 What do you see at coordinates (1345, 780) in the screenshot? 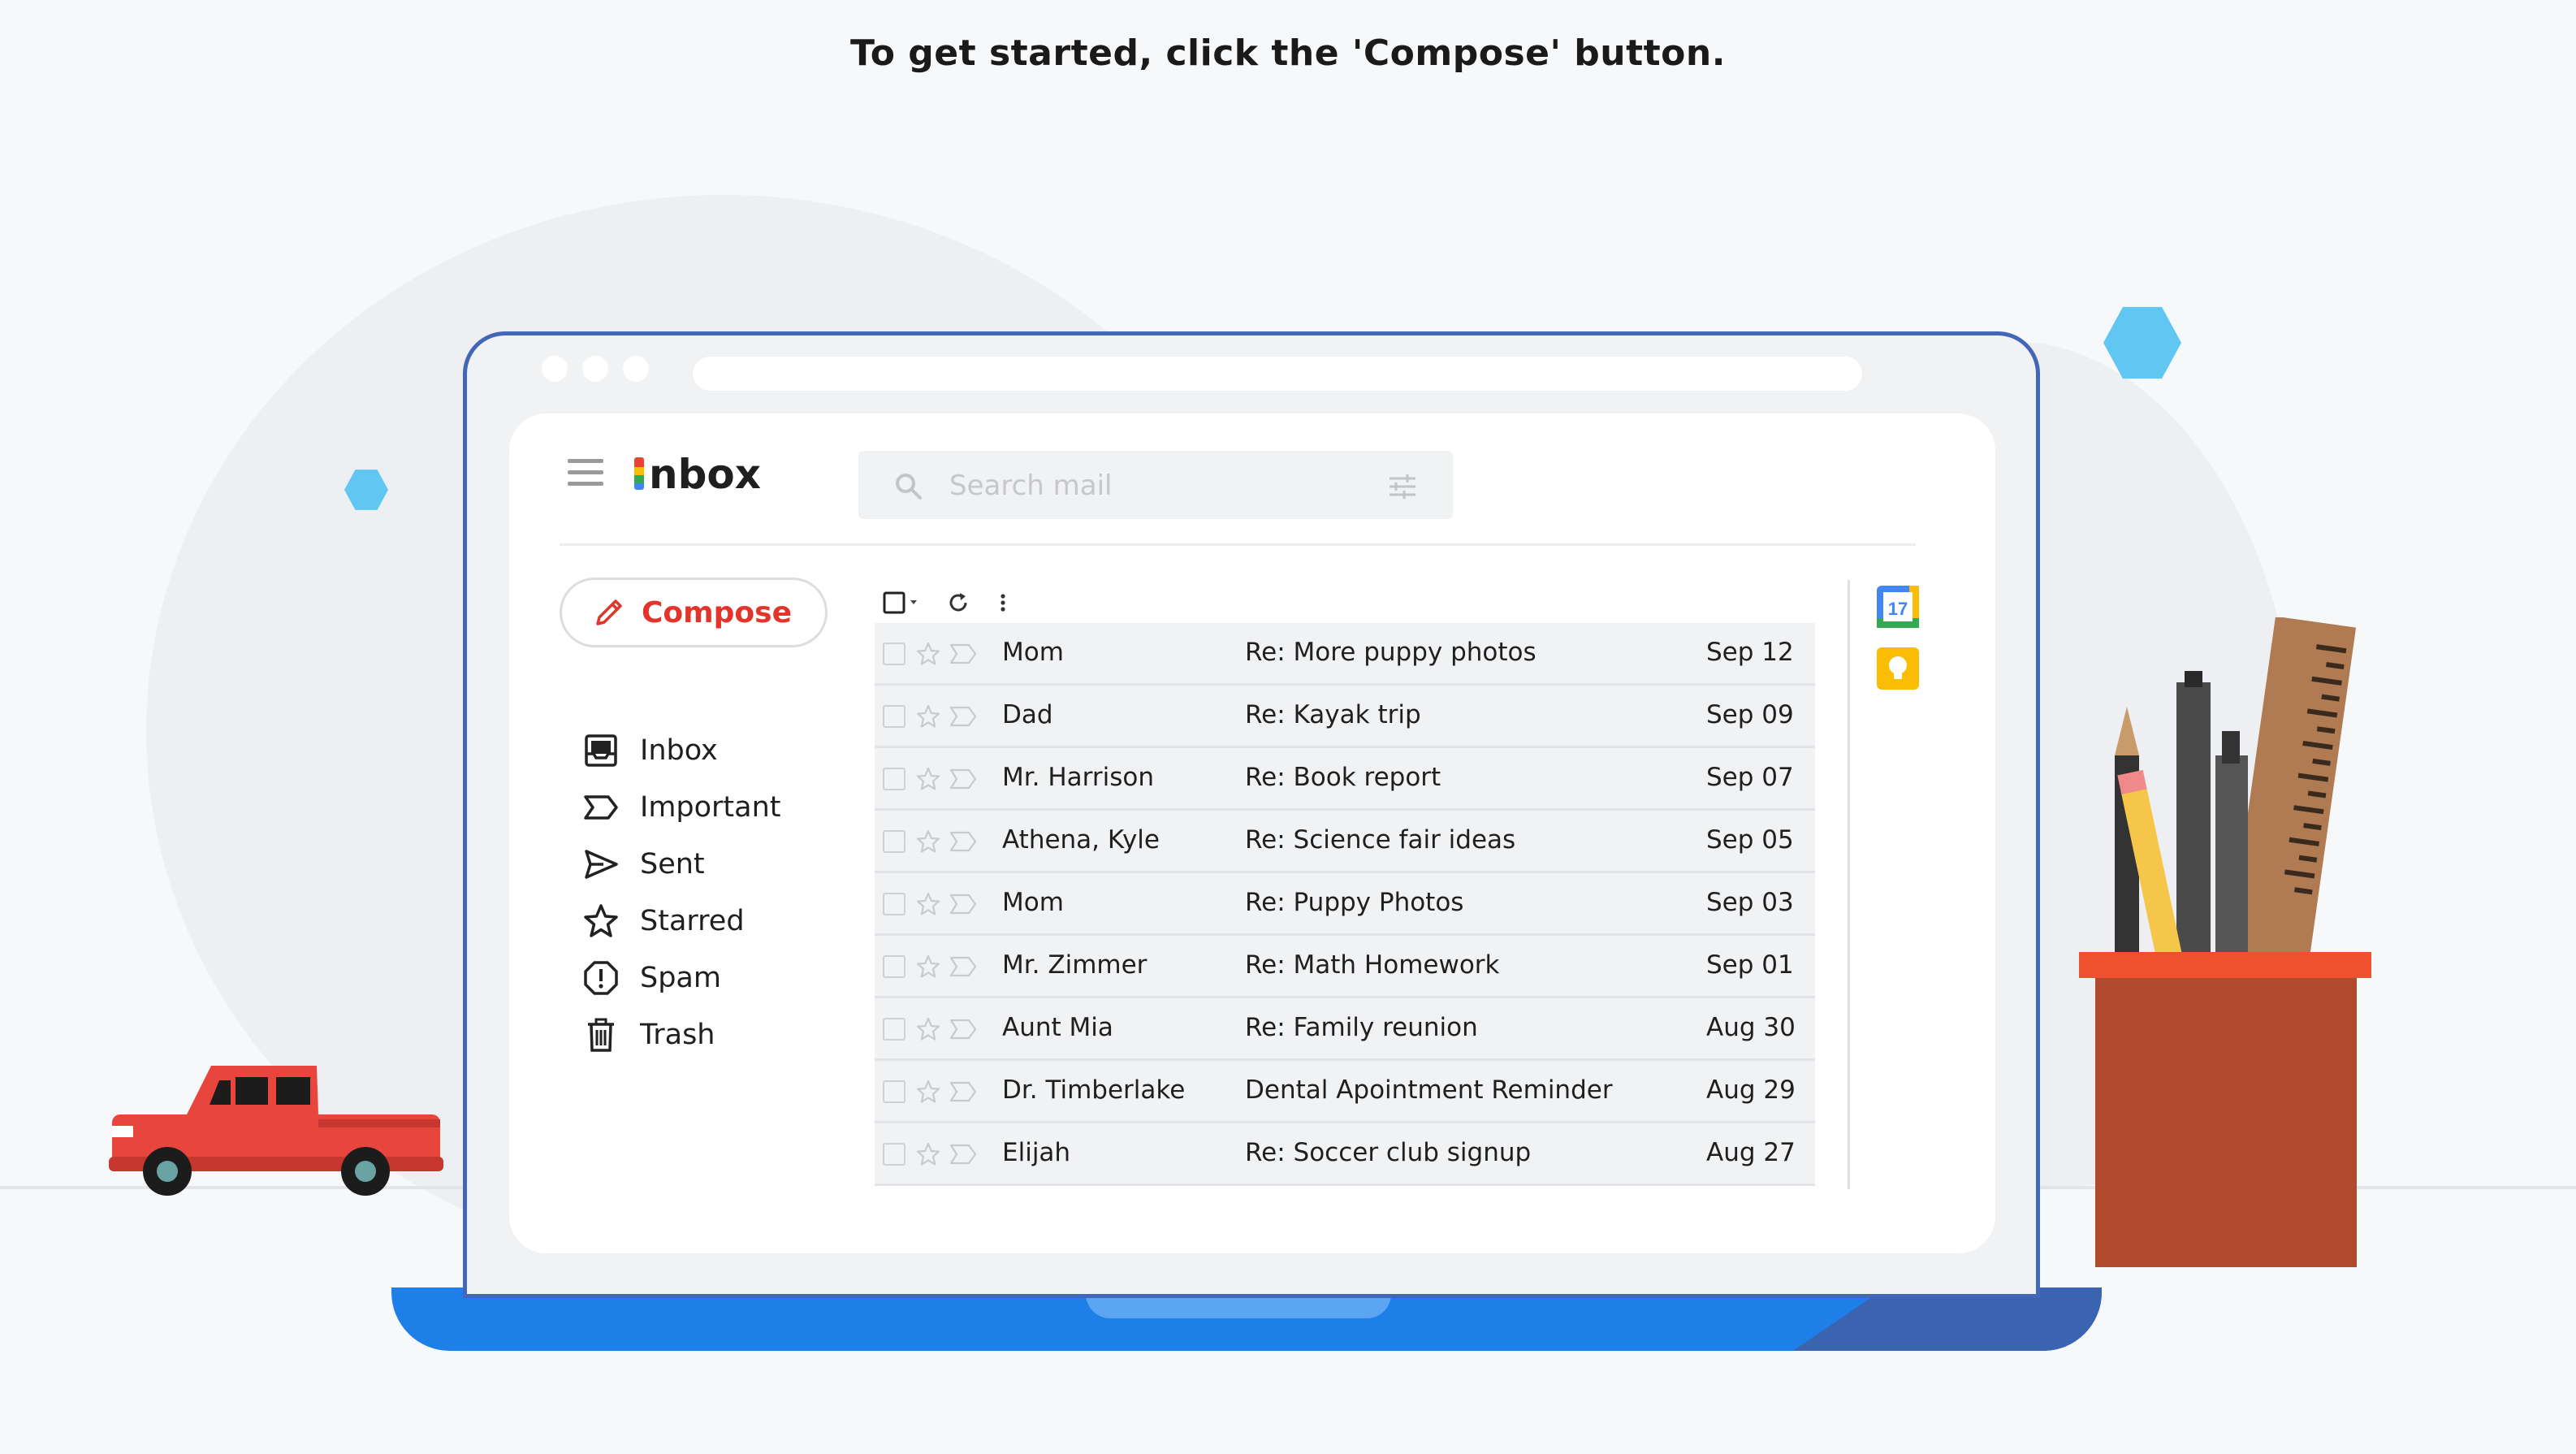
I see `email-row: Mr. Harrison Re: Book report Sep 07` at bounding box center [1345, 780].